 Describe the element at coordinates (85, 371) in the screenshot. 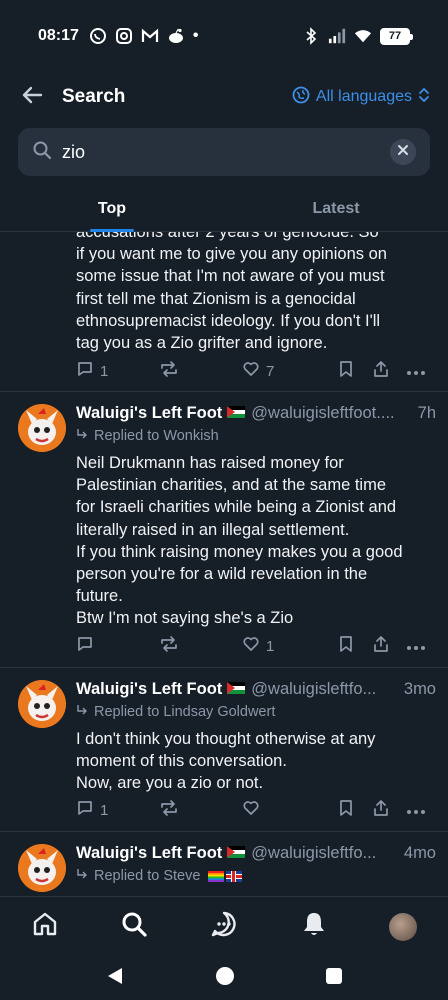

I see `speech-bubble-icon` at that location.